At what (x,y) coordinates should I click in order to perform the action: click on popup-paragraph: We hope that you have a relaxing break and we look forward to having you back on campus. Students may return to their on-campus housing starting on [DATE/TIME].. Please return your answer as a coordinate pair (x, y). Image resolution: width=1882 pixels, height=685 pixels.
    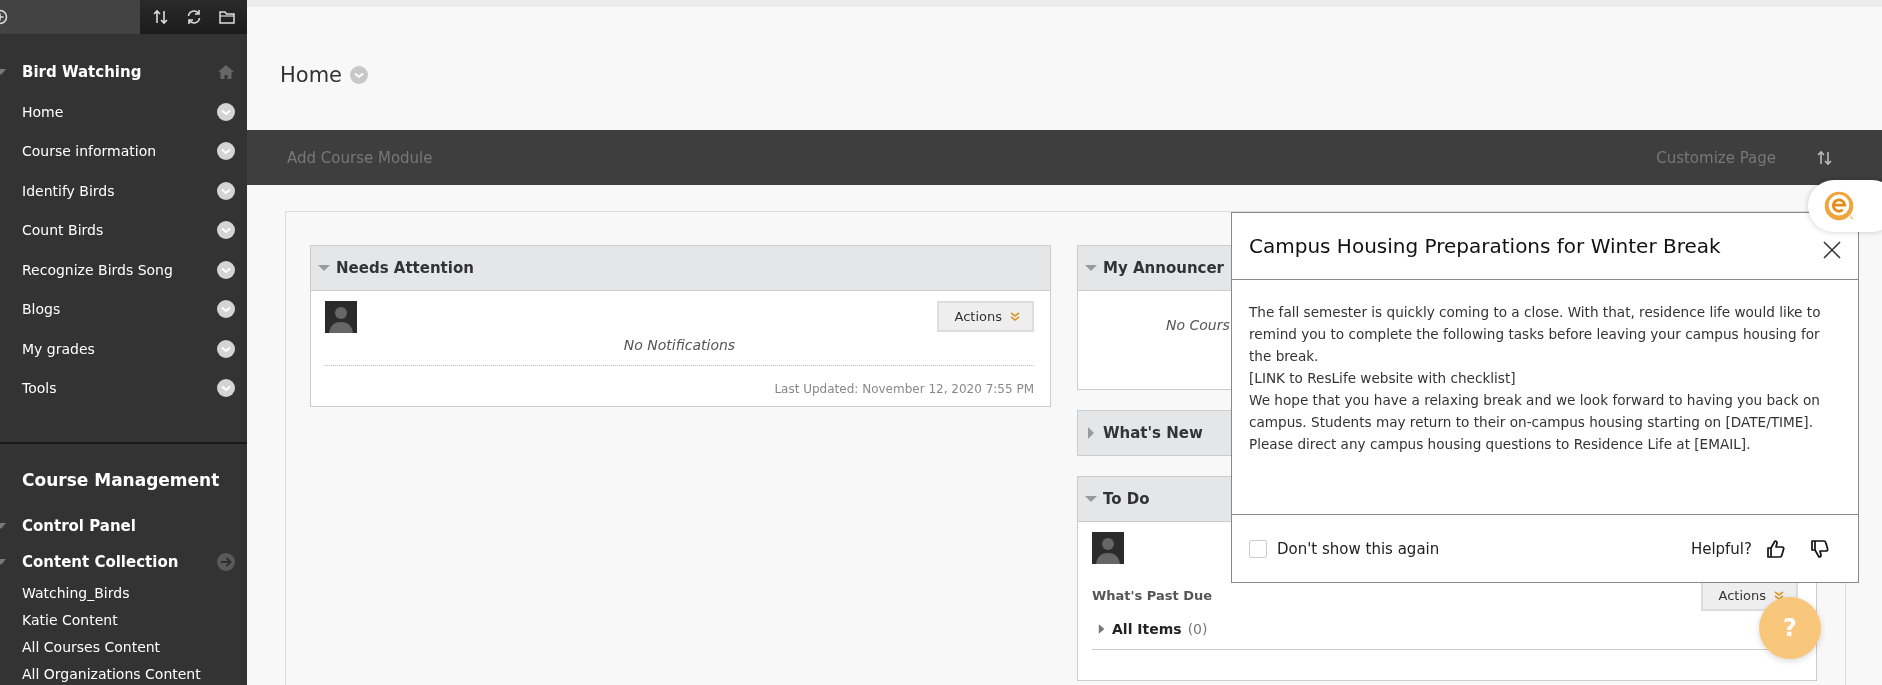
    Looking at the image, I should click on (1535, 411).